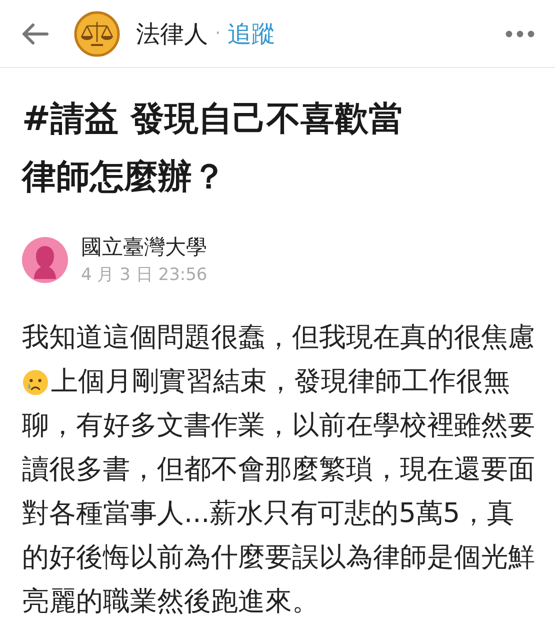  Describe the element at coordinates (520, 34) in the screenshot. I see `more-options-icon` at that location.